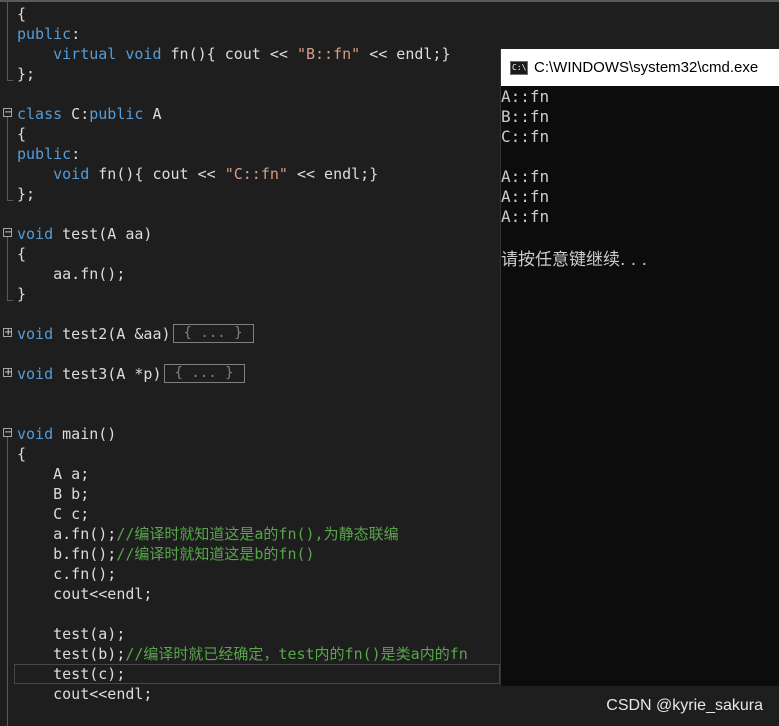 The height and width of the screenshot is (726, 779). What do you see at coordinates (296, 654) in the screenshot?
I see `comment-token: //编译时就已经确定，test内的fn()是类a内的fn` at bounding box center [296, 654].